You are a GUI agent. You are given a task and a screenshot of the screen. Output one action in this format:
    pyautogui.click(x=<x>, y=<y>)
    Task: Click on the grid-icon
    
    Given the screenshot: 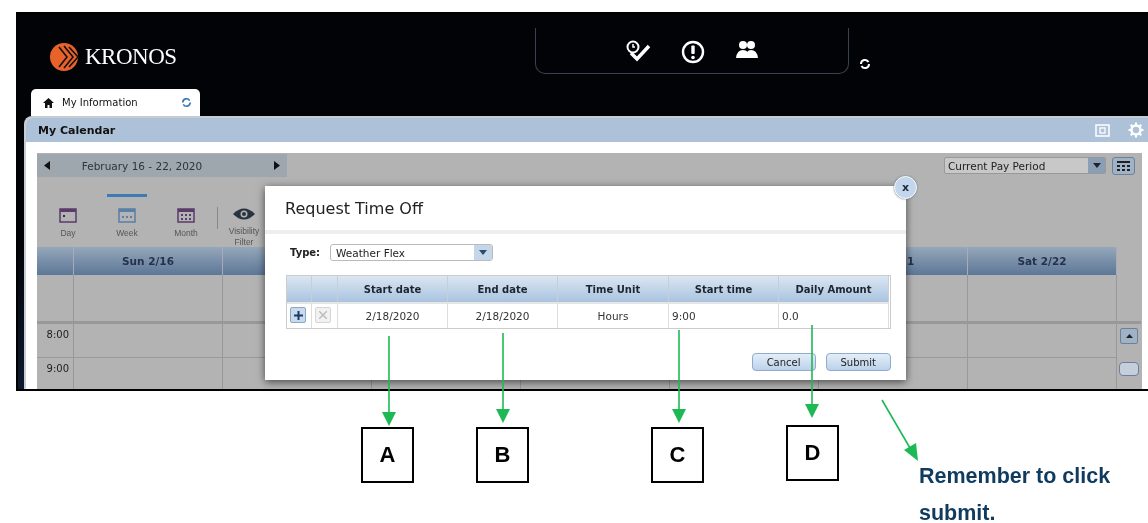 What is the action you would take?
    pyautogui.click(x=1123, y=165)
    